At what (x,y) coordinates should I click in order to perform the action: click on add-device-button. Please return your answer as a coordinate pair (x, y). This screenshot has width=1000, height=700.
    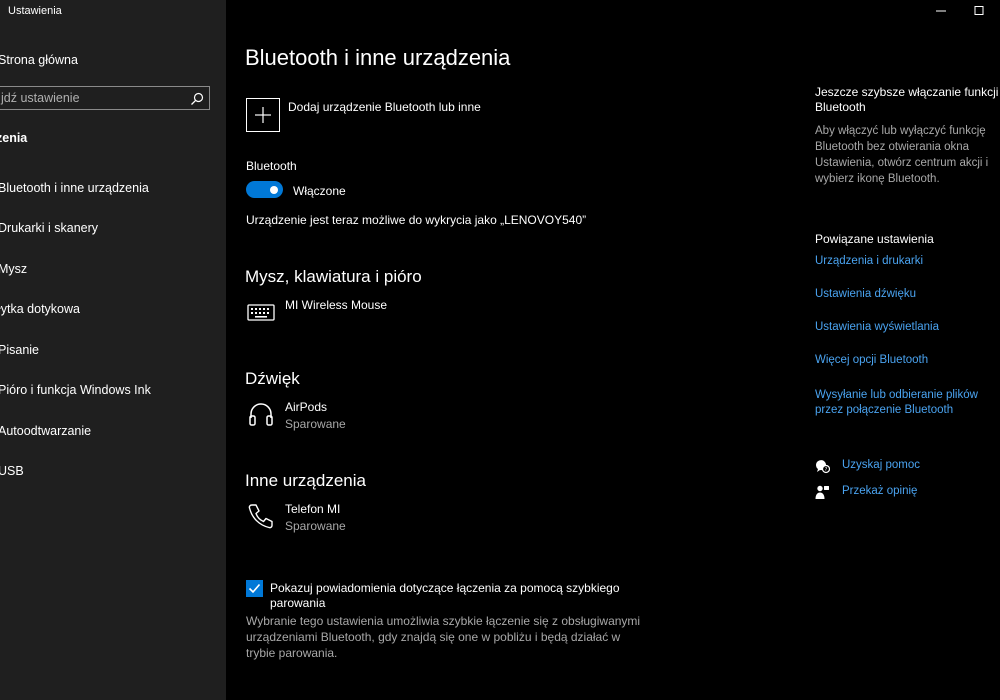
    Looking at the image, I should click on (263, 115).